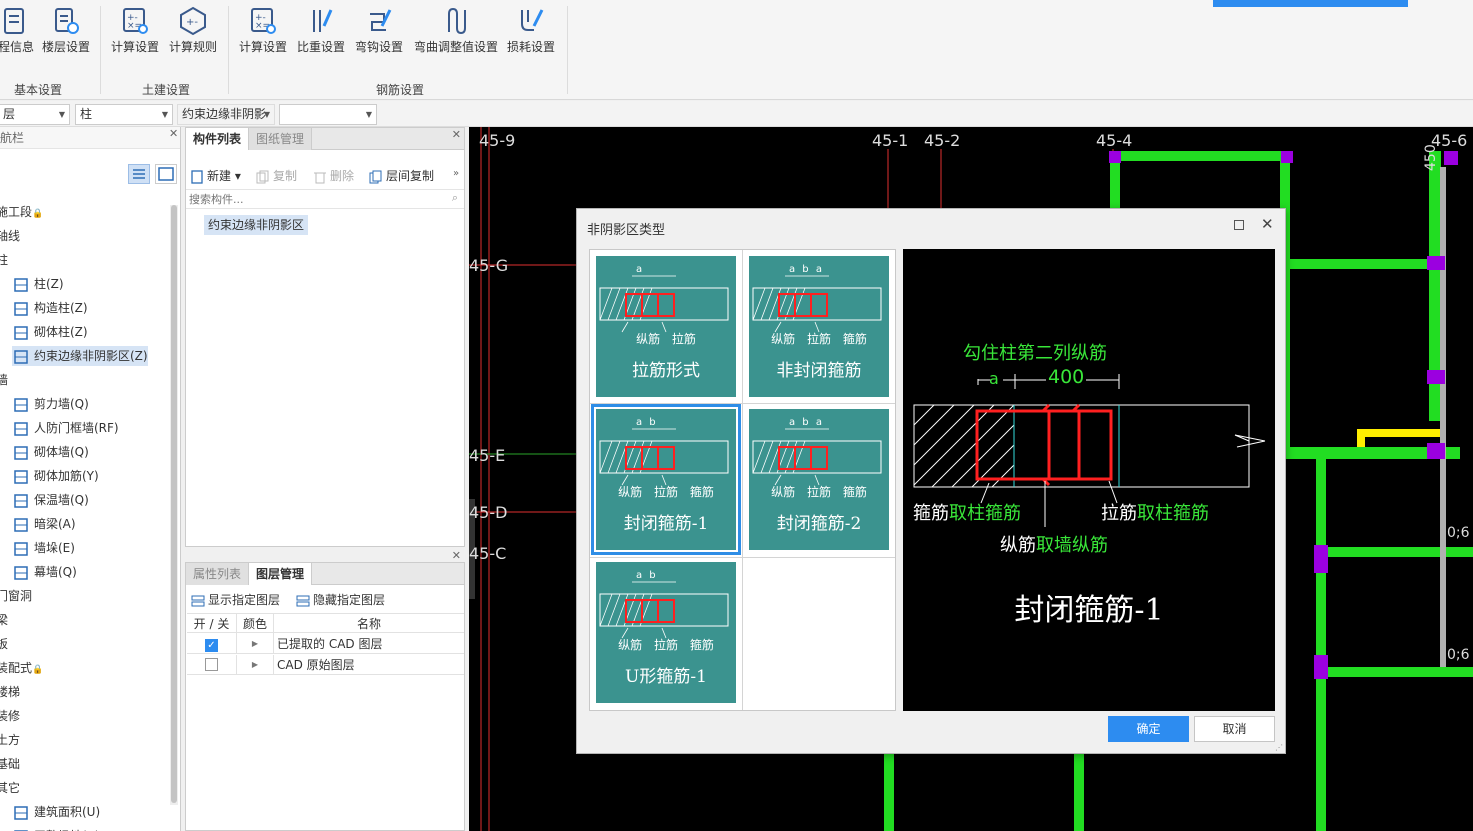 This screenshot has height=831, width=1473. What do you see at coordinates (21, 668) in the screenshot?
I see `sidebar-item: 装配式🔒` at bounding box center [21, 668].